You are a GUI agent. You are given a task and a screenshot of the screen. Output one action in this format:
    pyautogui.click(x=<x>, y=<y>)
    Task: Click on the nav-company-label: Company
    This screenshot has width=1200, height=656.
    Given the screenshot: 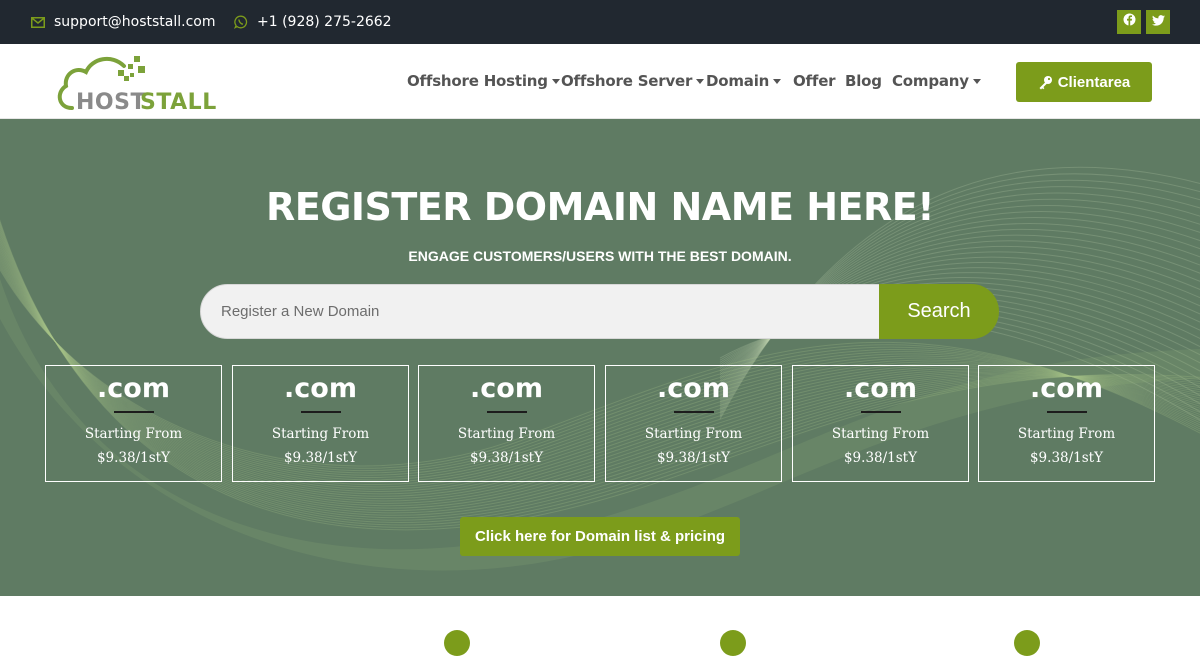 What is the action you would take?
    pyautogui.click(x=930, y=81)
    